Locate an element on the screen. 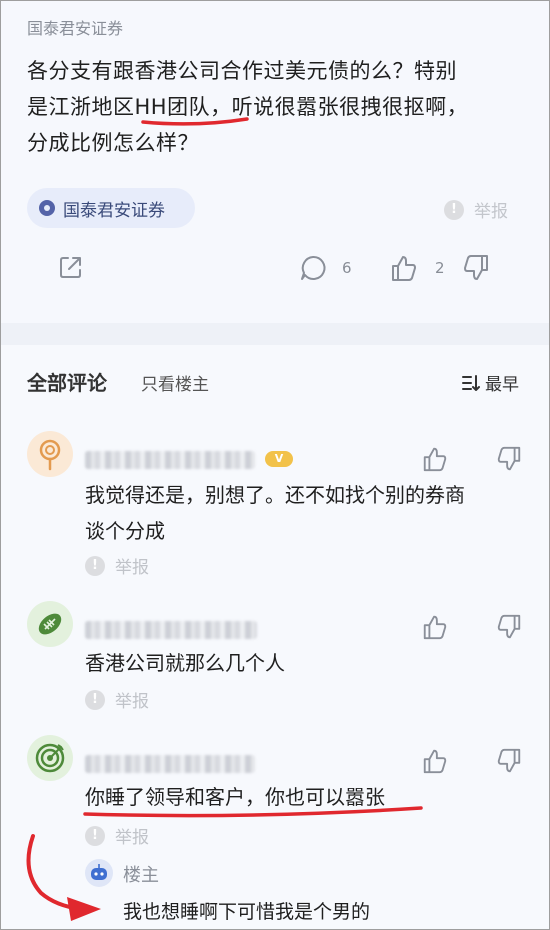  comment-button: 6 is located at coordinates (325, 268).